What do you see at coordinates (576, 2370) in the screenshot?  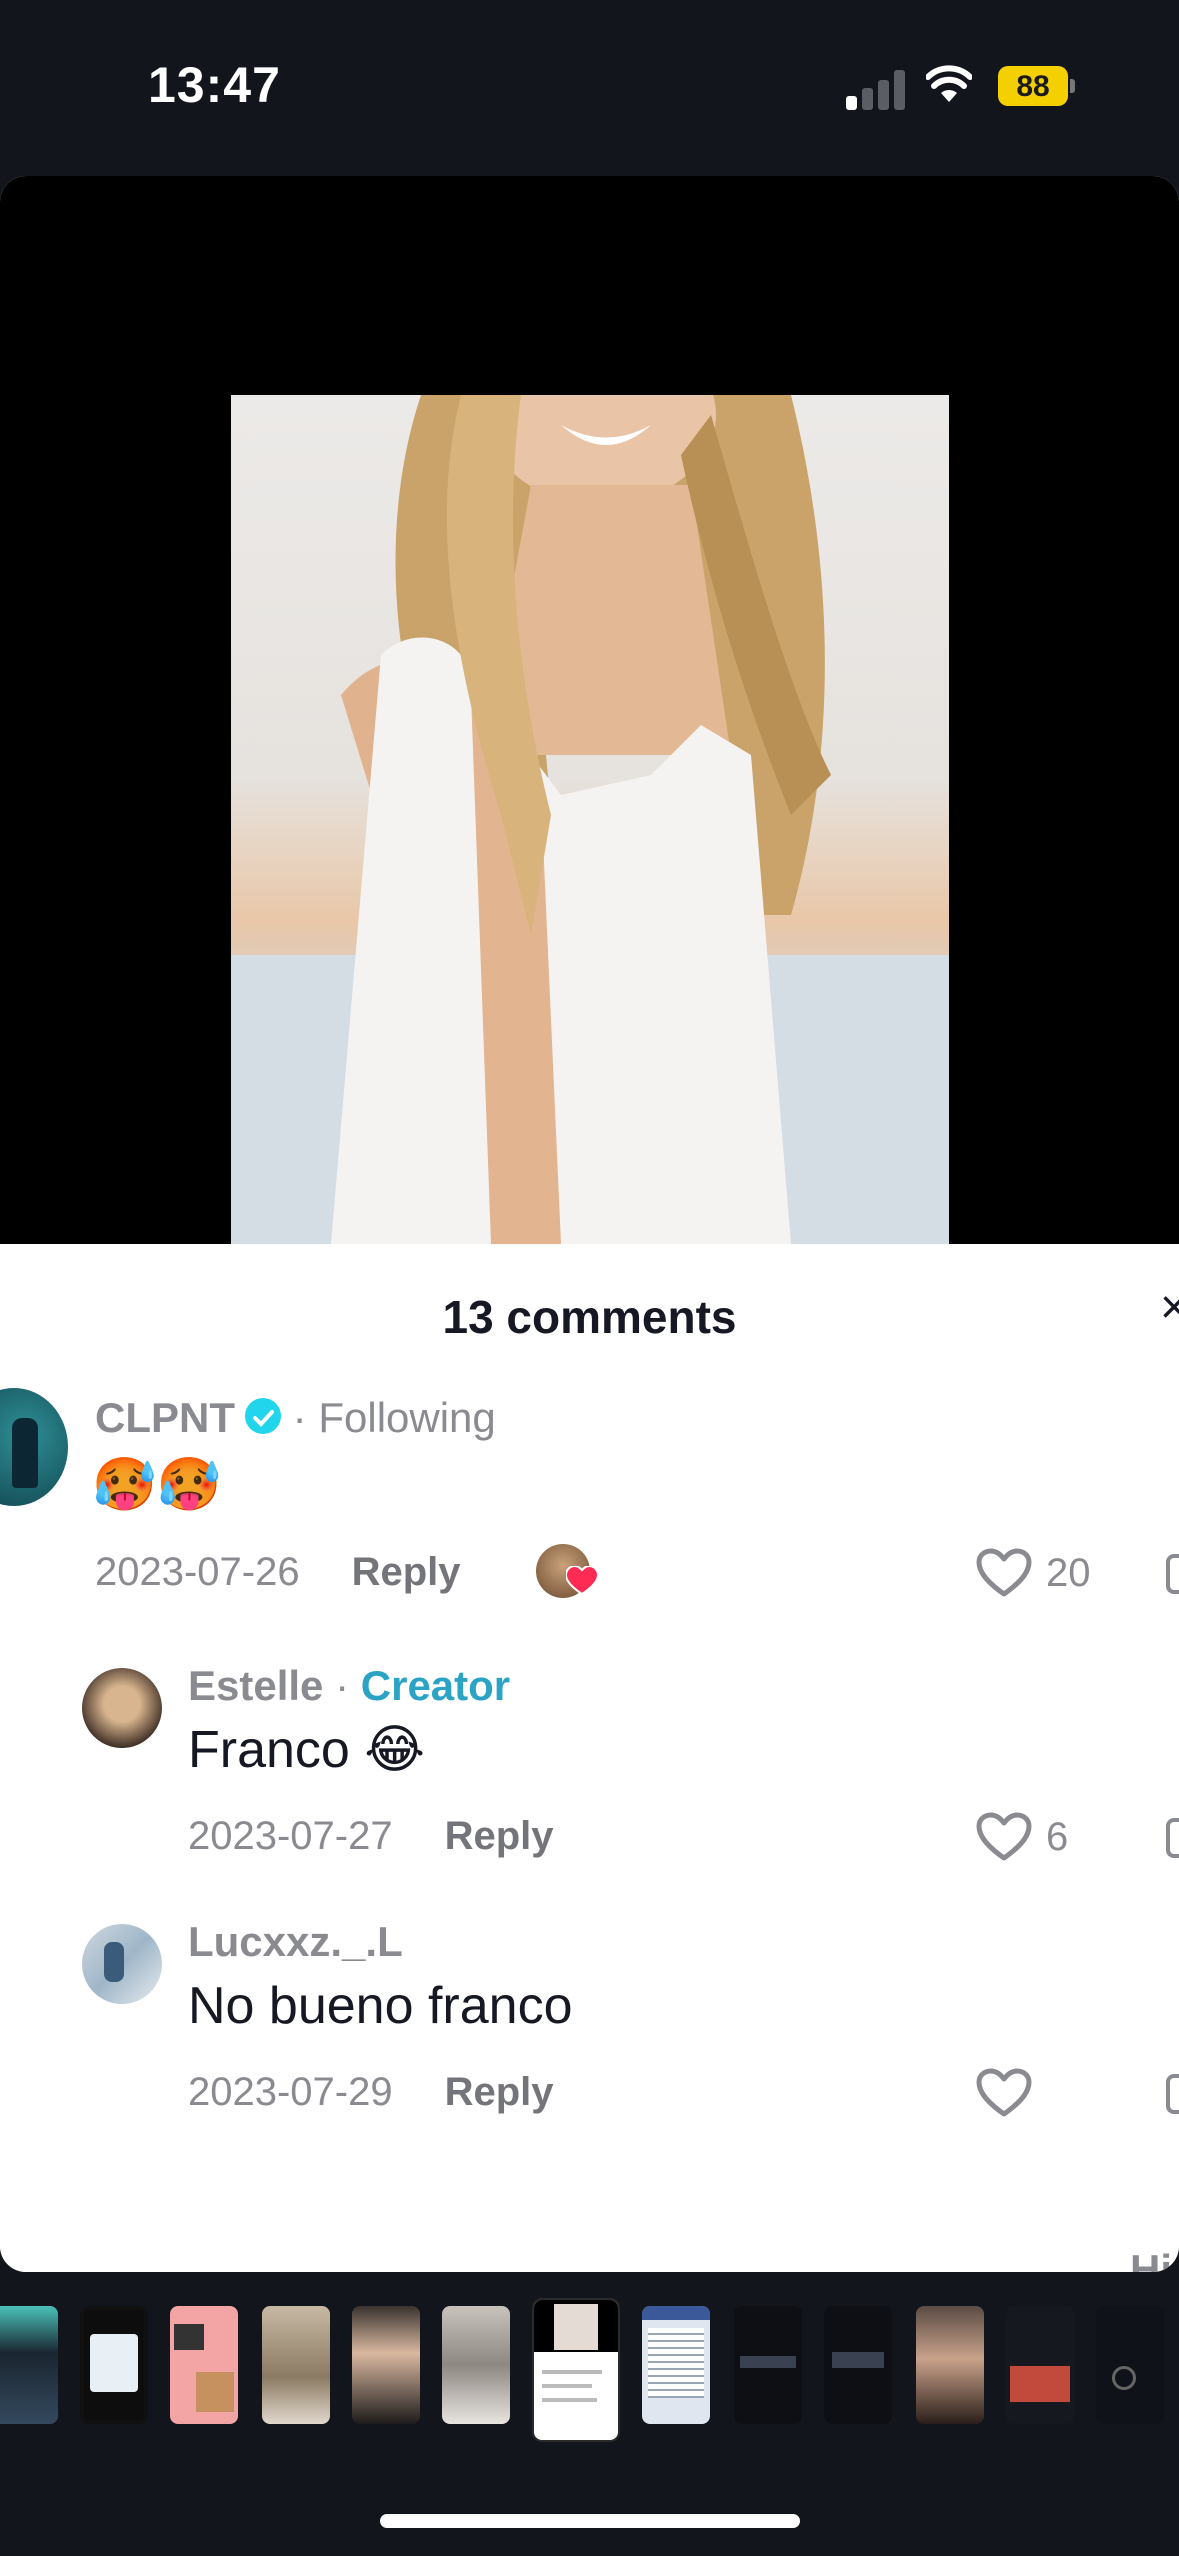 I see `app-thumbnail-active` at bounding box center [576, 2370].